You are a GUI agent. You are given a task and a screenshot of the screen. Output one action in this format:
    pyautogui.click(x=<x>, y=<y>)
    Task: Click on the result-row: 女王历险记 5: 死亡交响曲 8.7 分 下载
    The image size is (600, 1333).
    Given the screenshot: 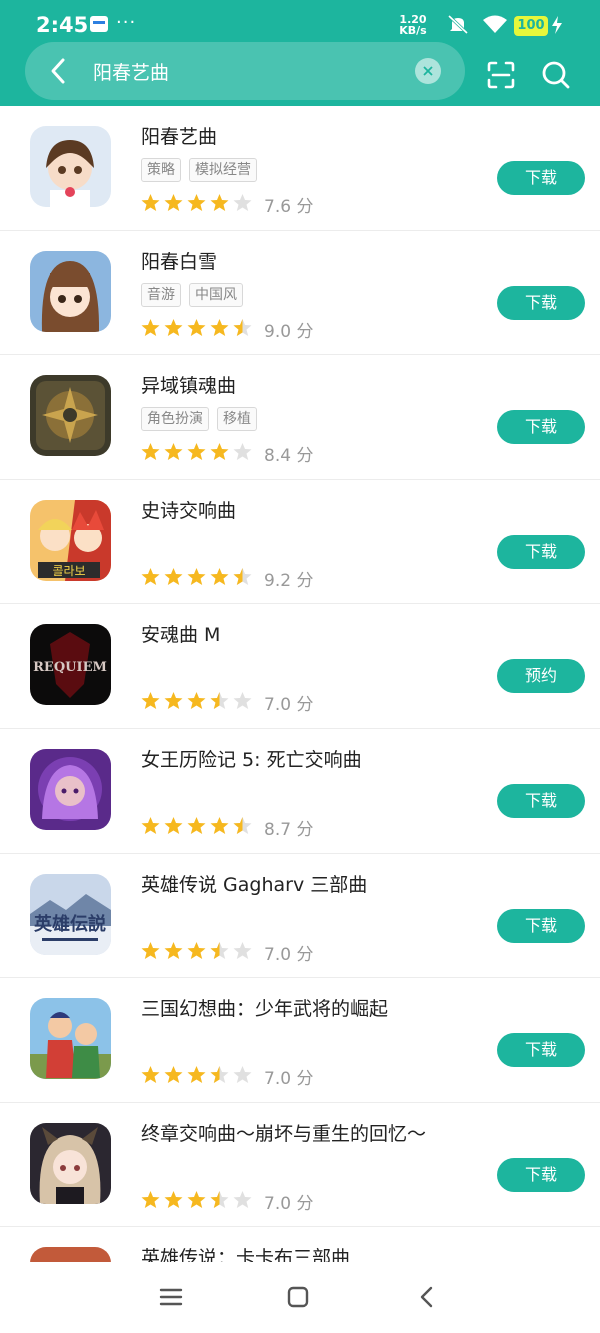 What is the action you would take?
    pyautogui.click(x=300, y=791)
    